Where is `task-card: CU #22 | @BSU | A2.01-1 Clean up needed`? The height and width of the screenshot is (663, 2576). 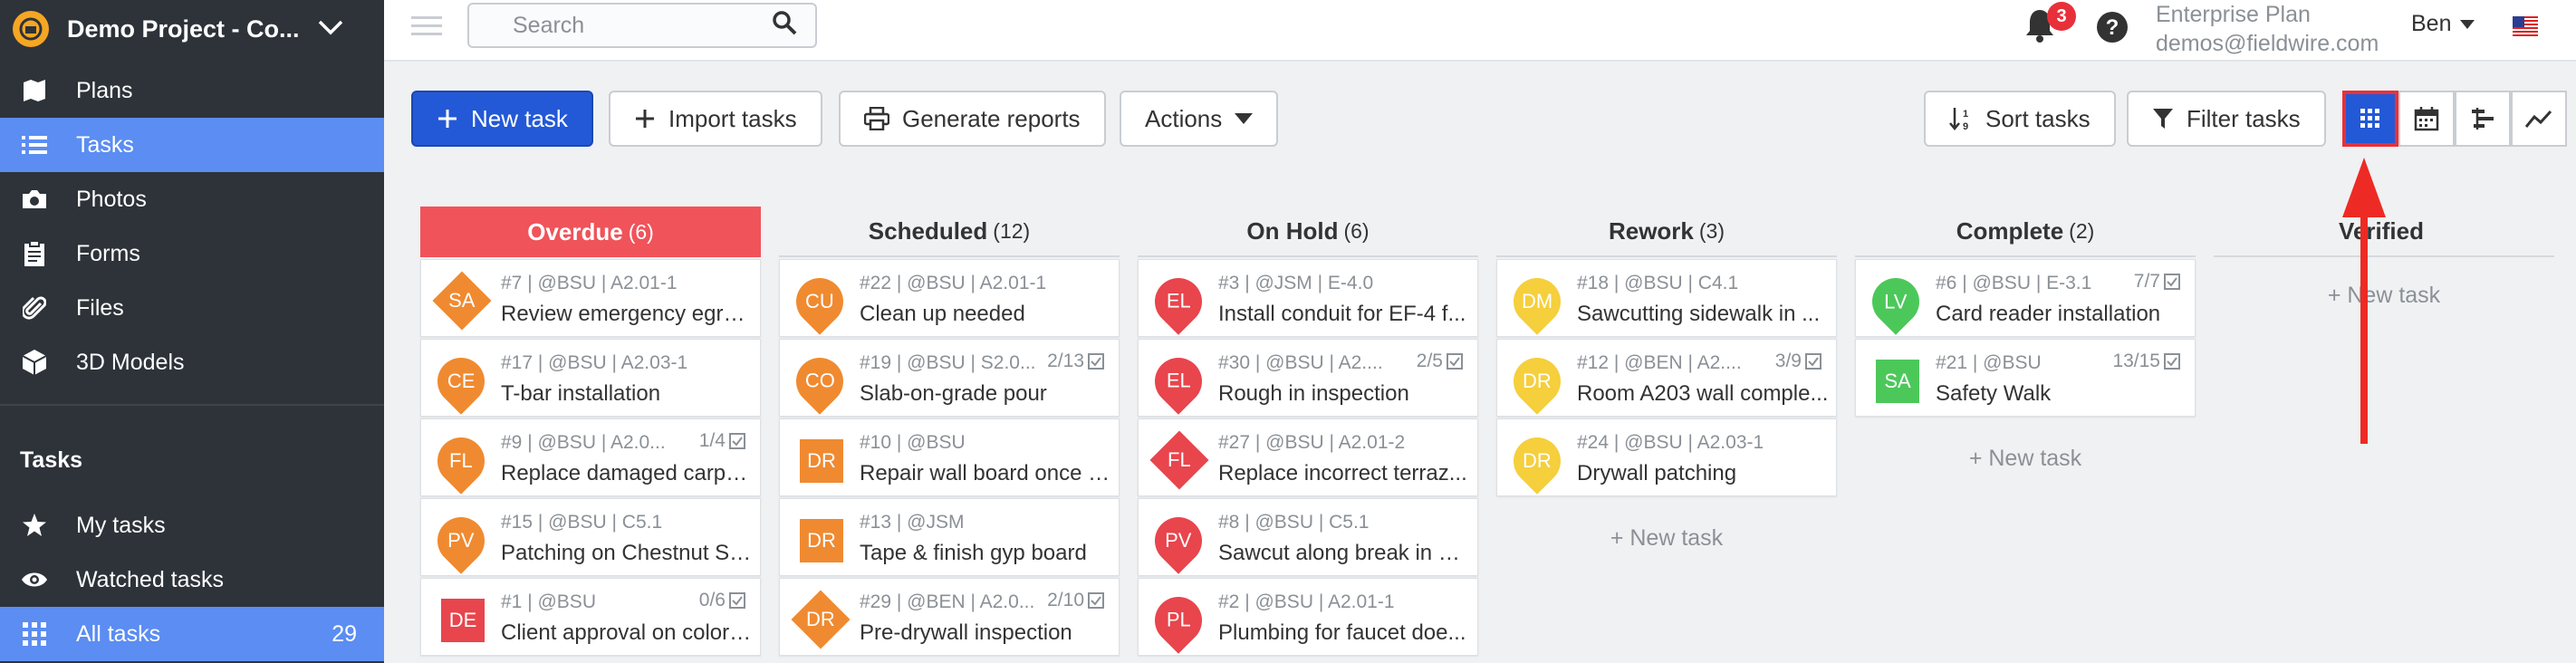
task-card: CU #22 | @BSU | A2.01-1 Clean up needed is located at coordinates (949, 298).